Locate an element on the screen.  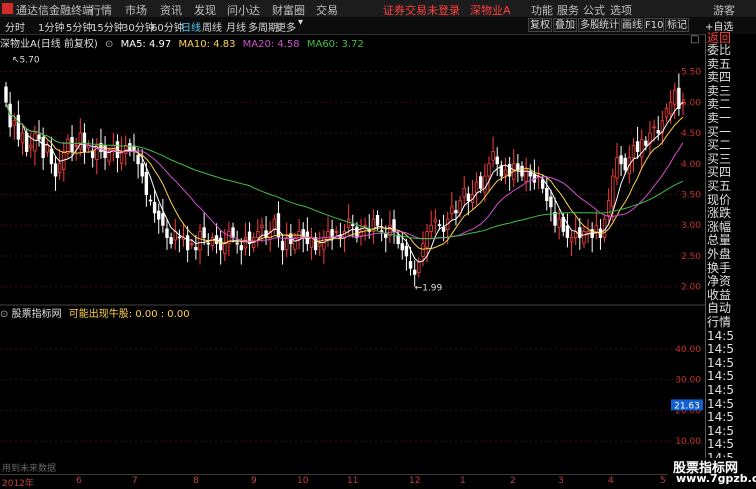
quote-panel-item: 卖一 is located at coordinates (719, 118).